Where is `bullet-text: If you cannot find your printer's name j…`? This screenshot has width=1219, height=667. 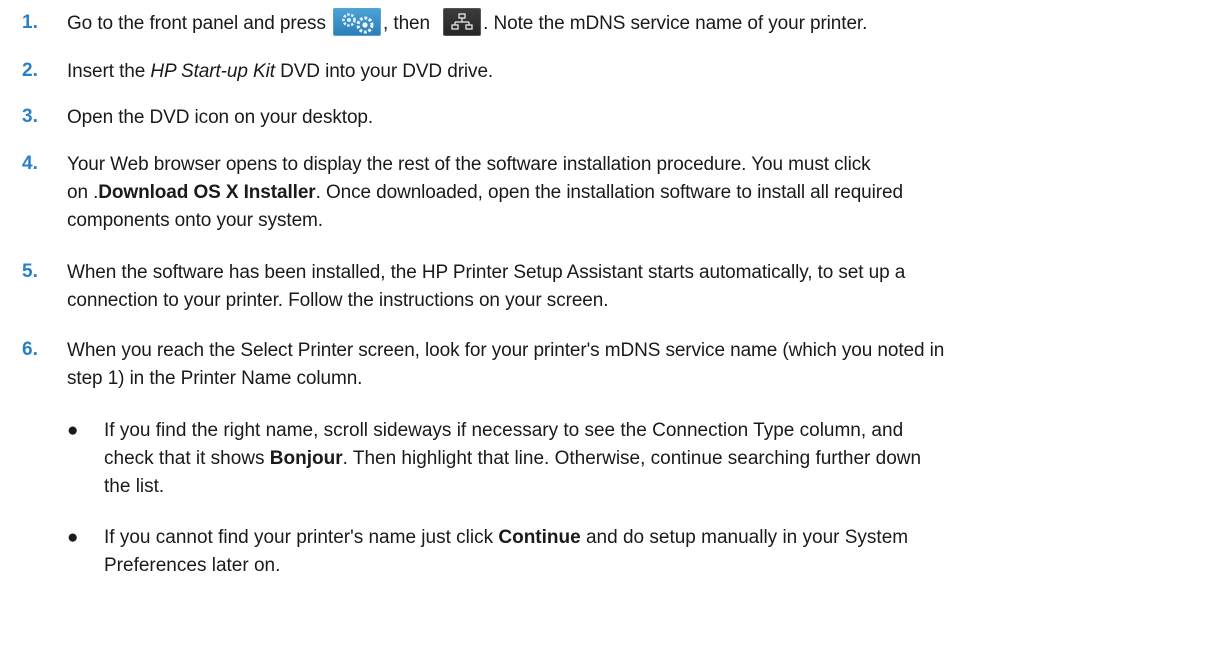
bullet-text: If you cannot find your printer's name j… is located at coordinates (654, 552).